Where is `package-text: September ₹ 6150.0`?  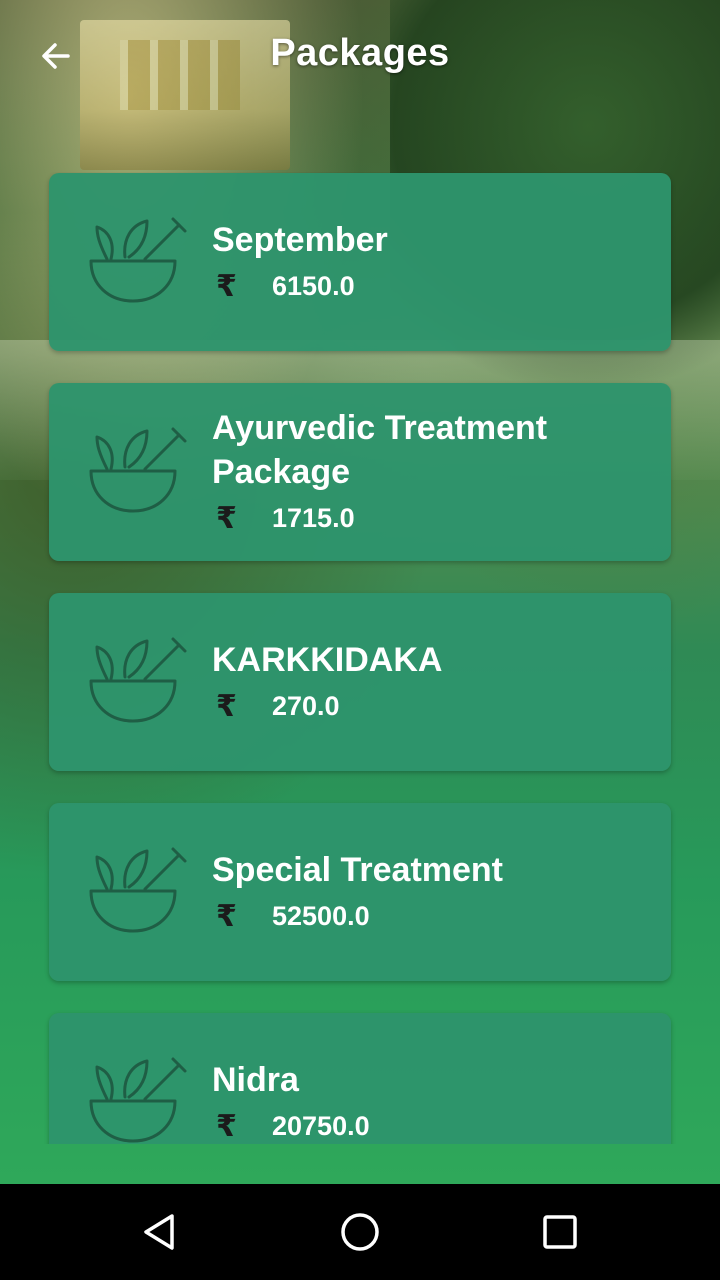
package-text: September ₹ 6150.0 is located at coordinates (431, 262).